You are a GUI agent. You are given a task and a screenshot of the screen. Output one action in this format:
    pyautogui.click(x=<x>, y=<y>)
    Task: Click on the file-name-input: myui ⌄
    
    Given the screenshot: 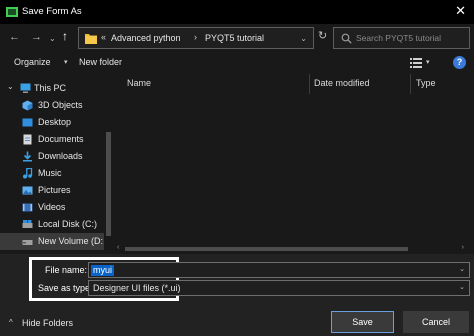 What is the action you would take?
    pyautogui.click(x=279, y=270)
    